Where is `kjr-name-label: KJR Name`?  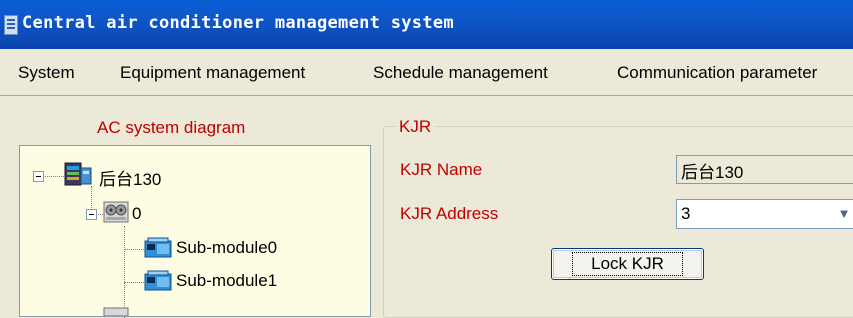 kjr-name-label: KJR Name is located at coordinates (441, 169).